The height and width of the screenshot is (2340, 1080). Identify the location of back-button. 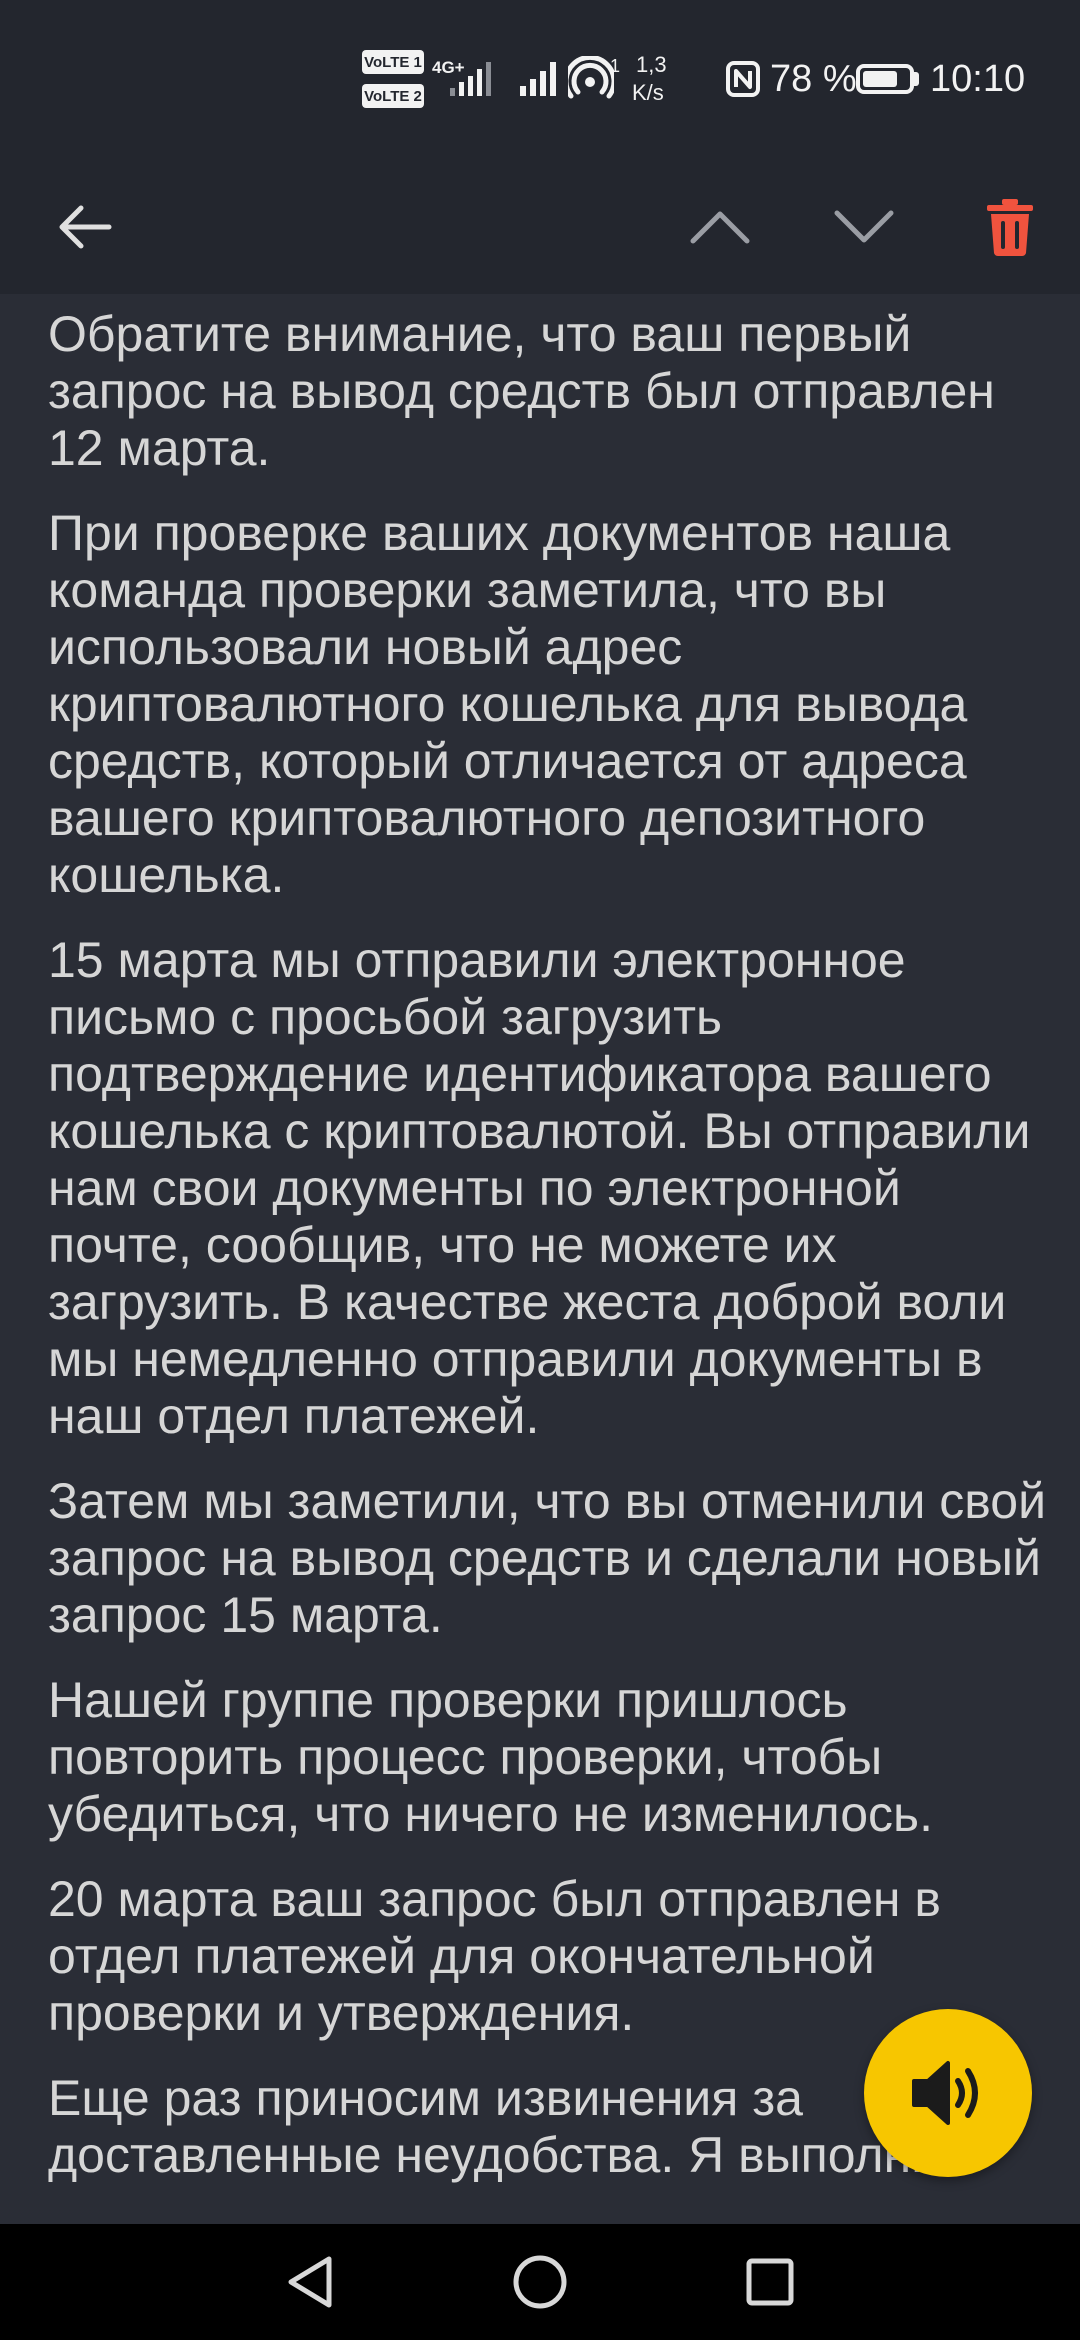
(85, 227).